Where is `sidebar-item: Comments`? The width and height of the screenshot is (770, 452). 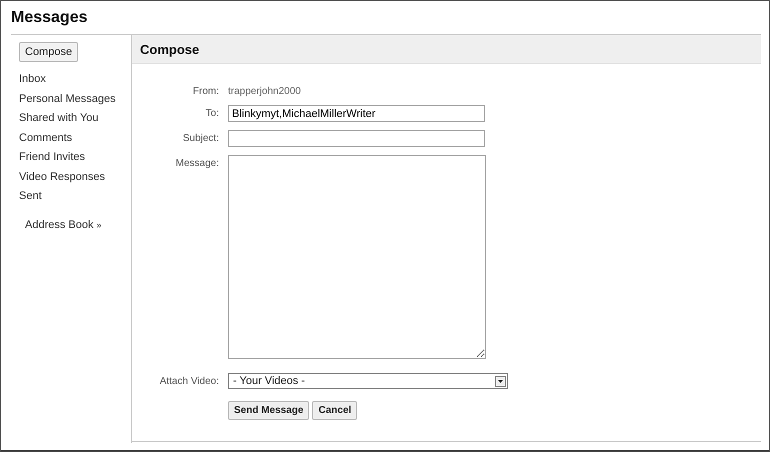 sidebar-item: Comments is located at coordinates (45, 138).